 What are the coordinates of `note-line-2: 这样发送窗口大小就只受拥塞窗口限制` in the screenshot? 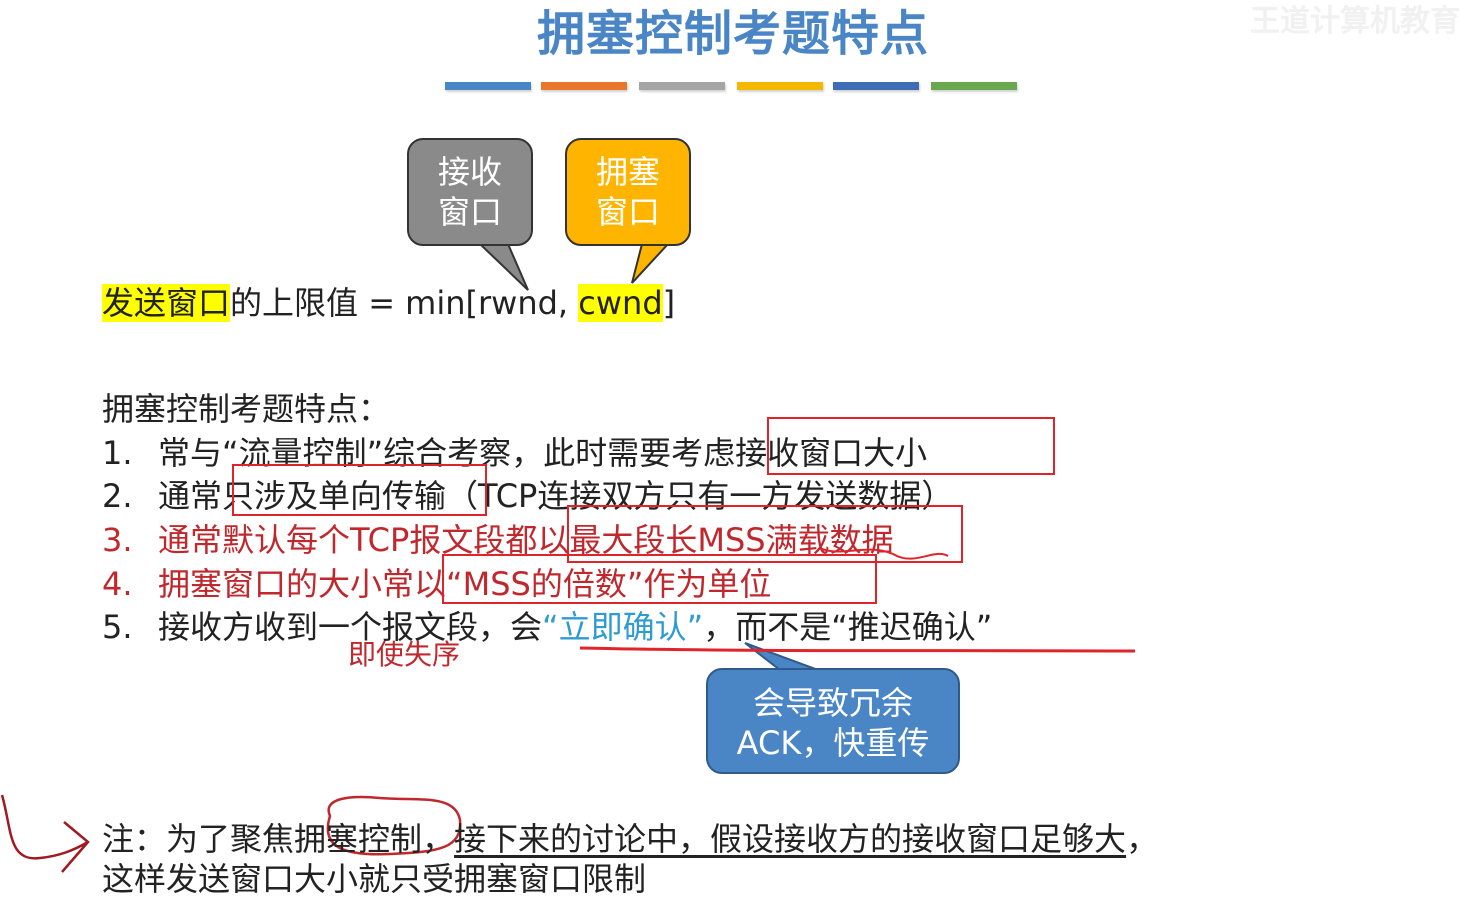 It's located at (374, 879).